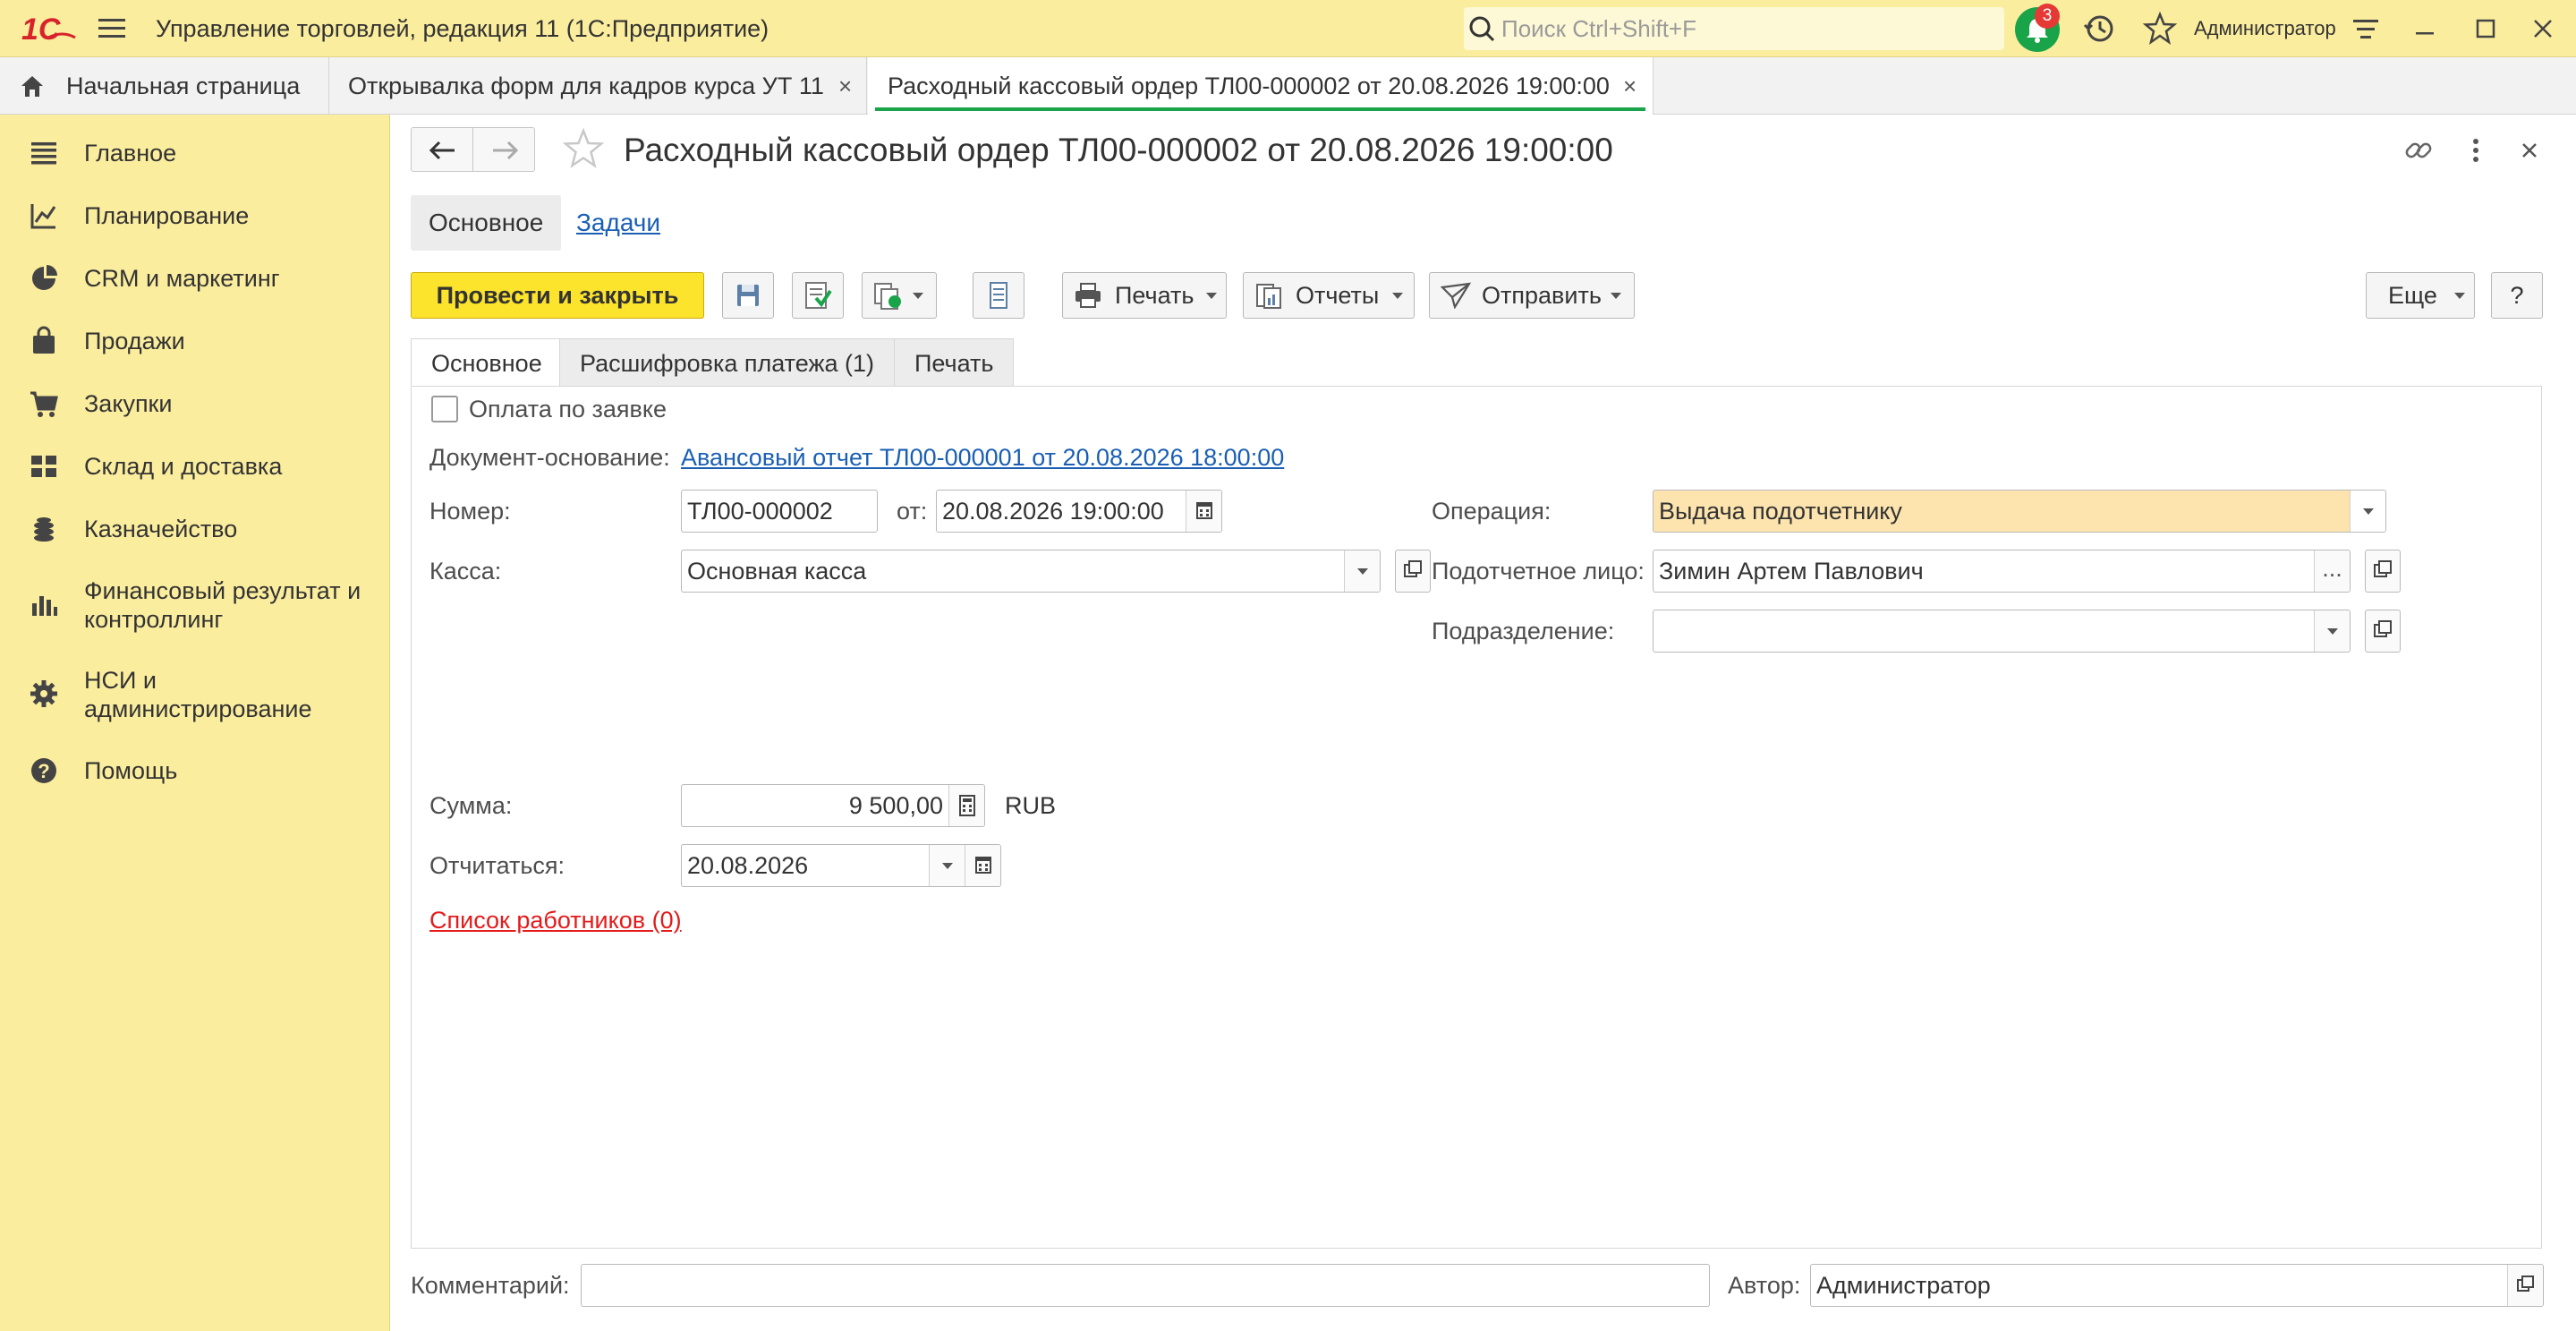 The width and height of the screenshot is (2576, 1331). What do you see at coordinates (2543, 29) in the screenshot?
I see `close-window-icon` at bounding box center [2543, 29].